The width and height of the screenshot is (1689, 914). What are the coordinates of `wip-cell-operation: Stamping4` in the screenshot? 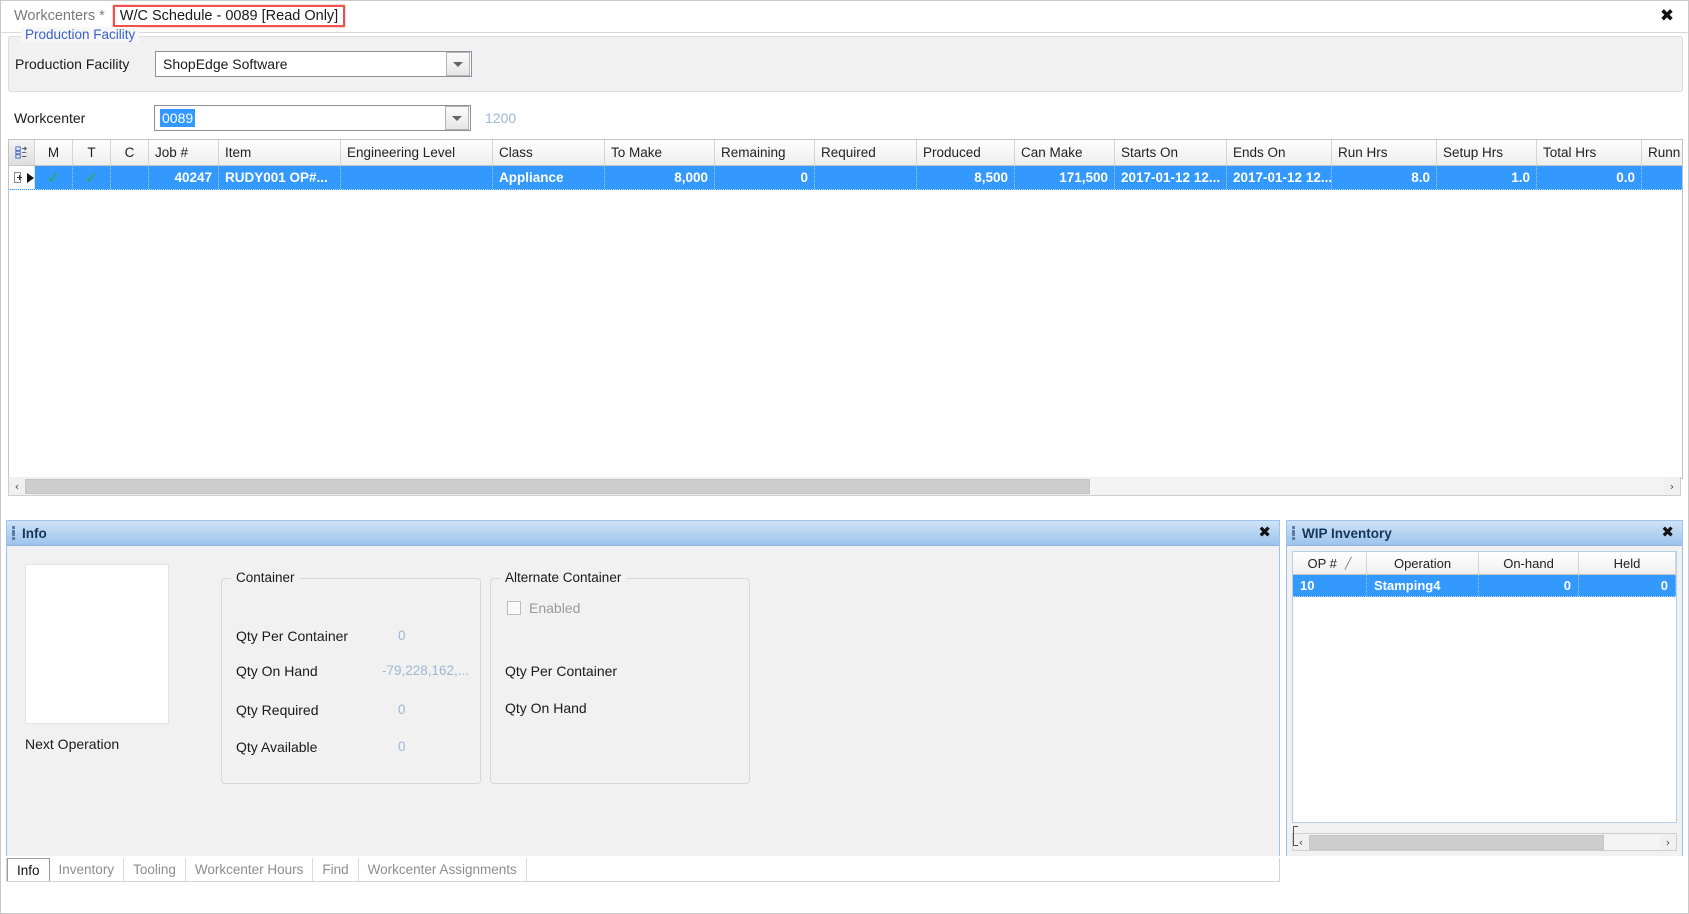 It's located at (1423, 585).